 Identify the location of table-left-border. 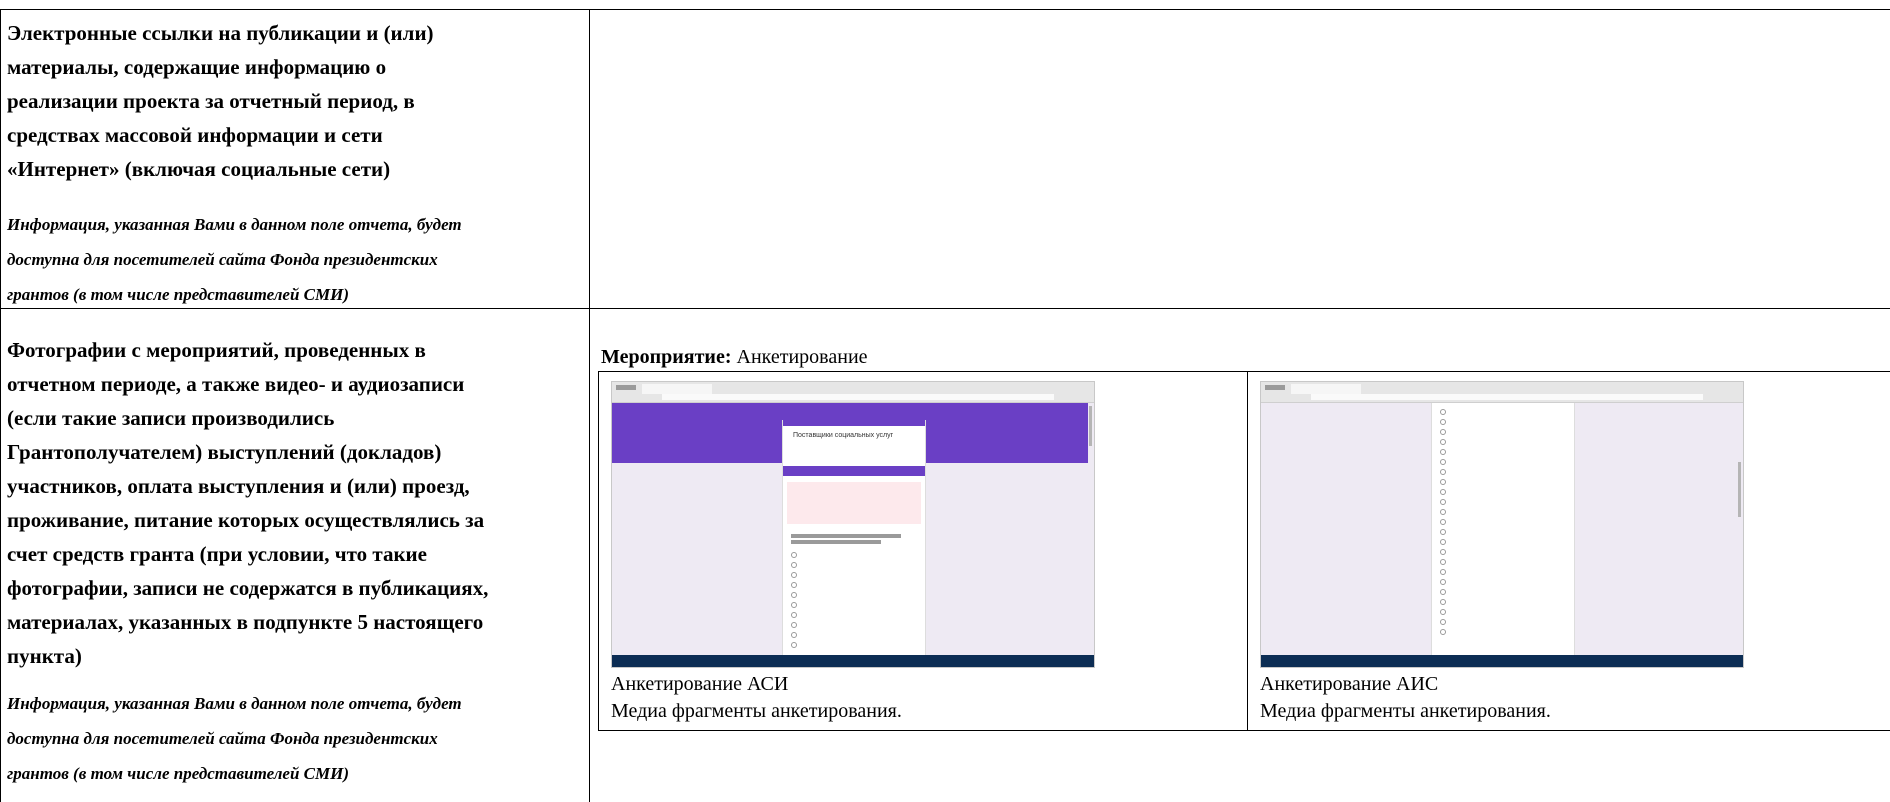
(0, 405).